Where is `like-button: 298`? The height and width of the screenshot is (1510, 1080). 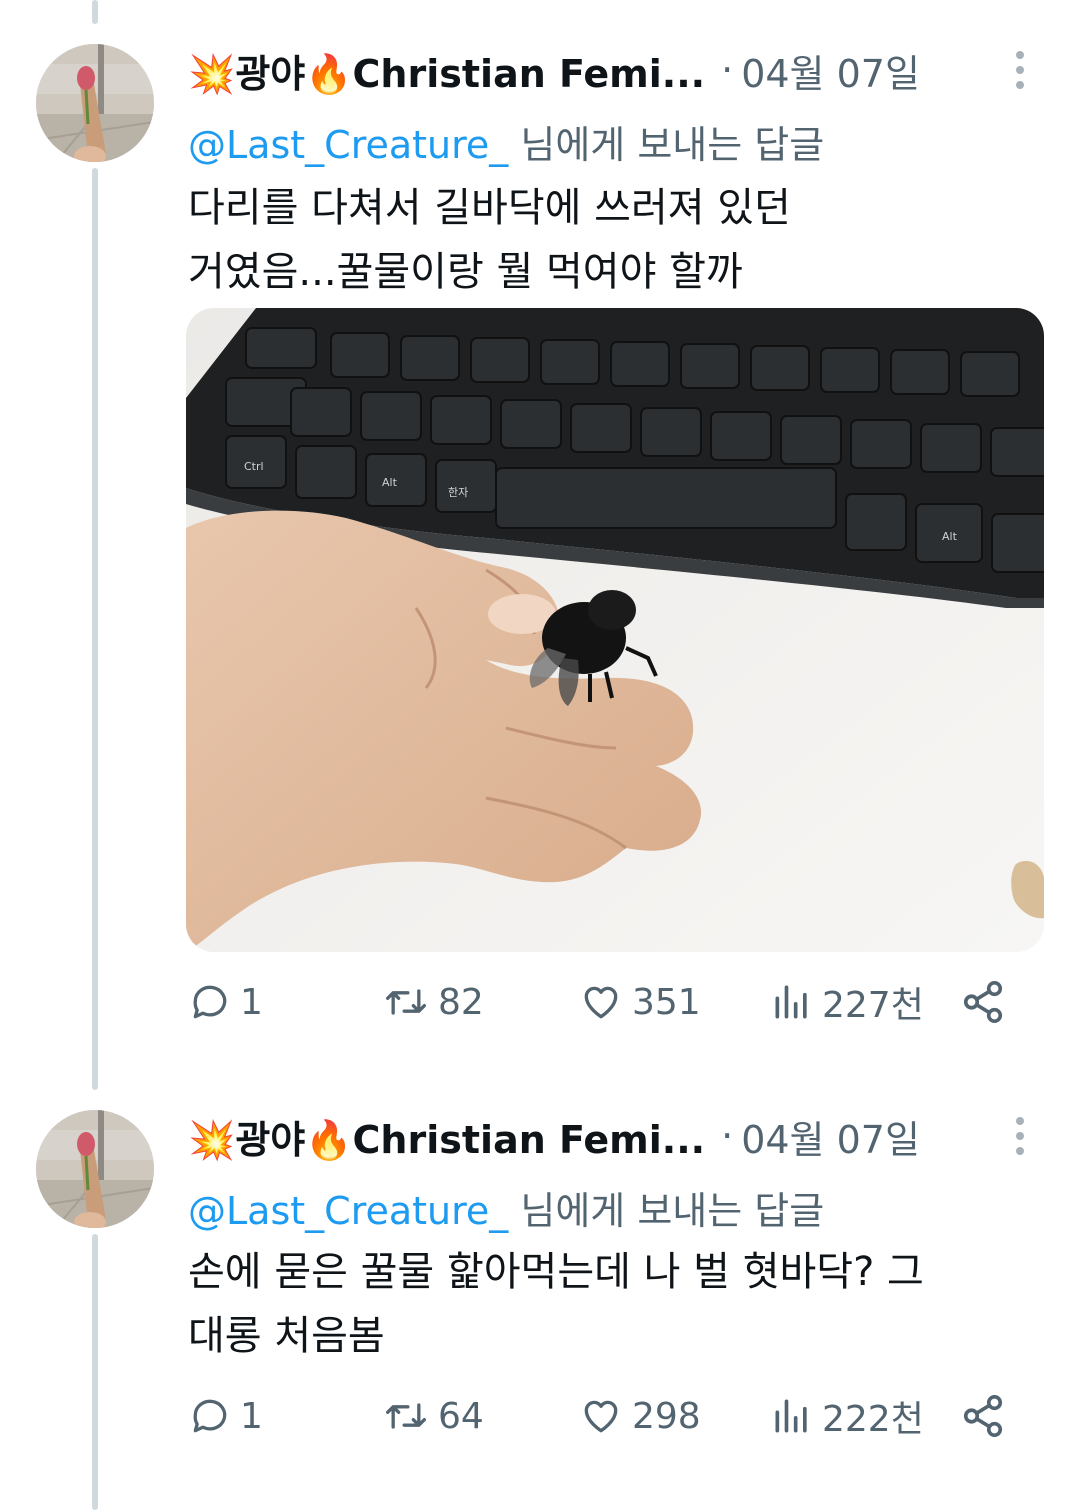
like-button: 298 is located at coordinates (639, 1416).